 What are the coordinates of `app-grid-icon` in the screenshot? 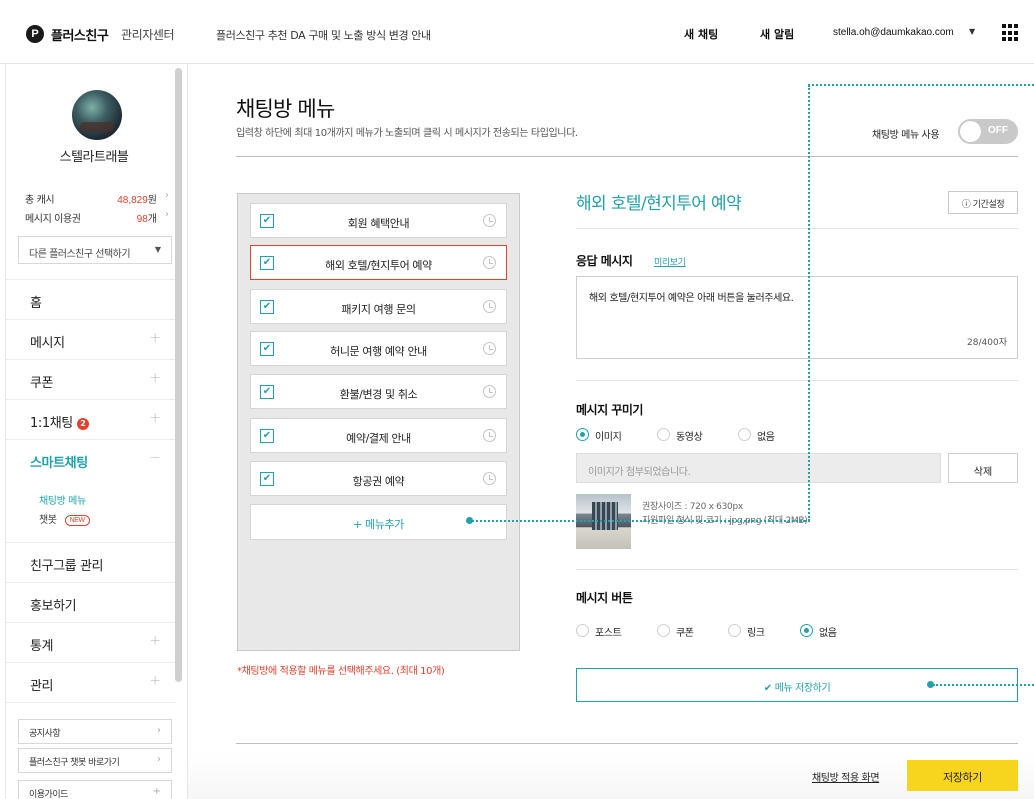 It's located at (1011, 33).